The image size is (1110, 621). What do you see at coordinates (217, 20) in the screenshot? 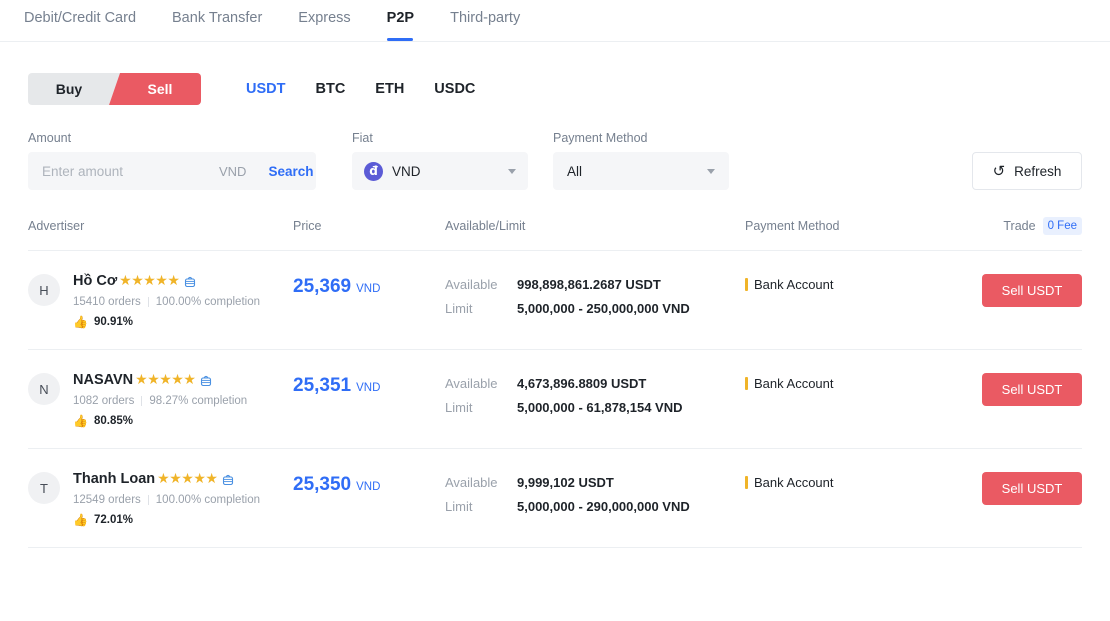
I see `tab-bank-transfer: Bank Transfer` at bounding box center [217, 20].